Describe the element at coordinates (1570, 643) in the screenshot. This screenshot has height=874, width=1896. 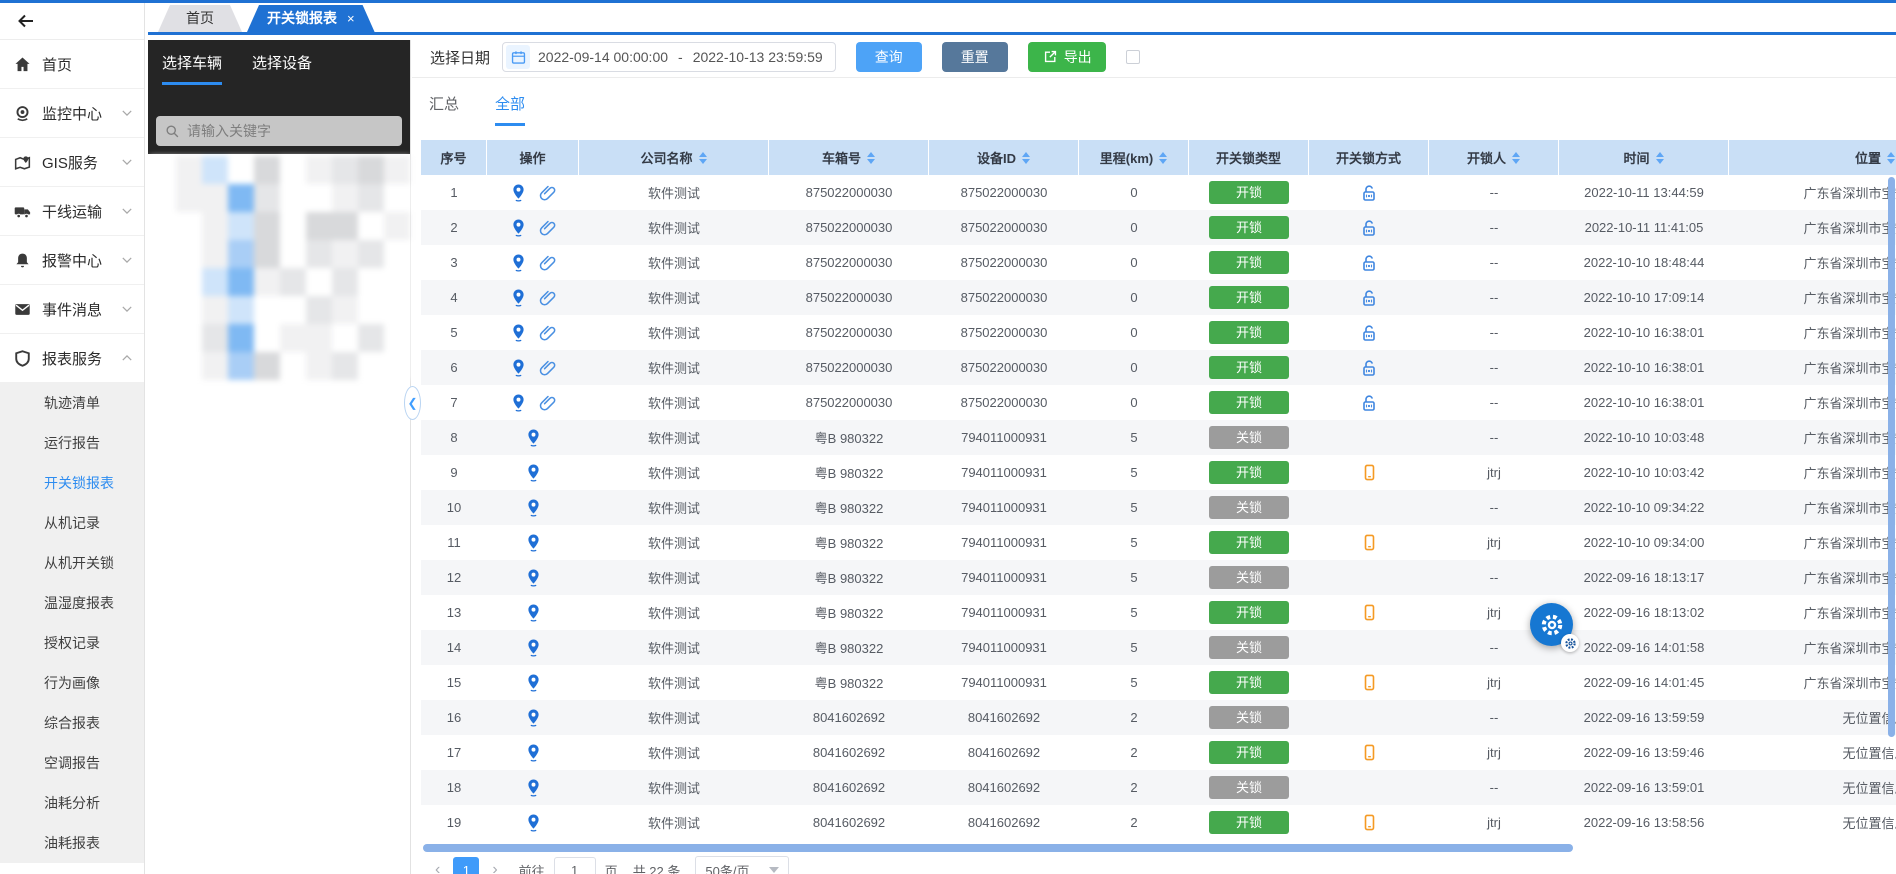
I see `small-gear-icon` at that location.